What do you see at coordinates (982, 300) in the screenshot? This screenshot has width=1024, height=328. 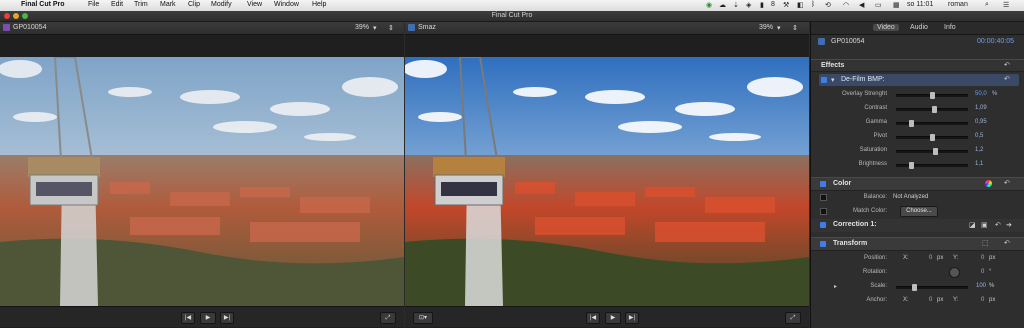 I see `anchor-y-value: 0` at bounding box center [982, 300].